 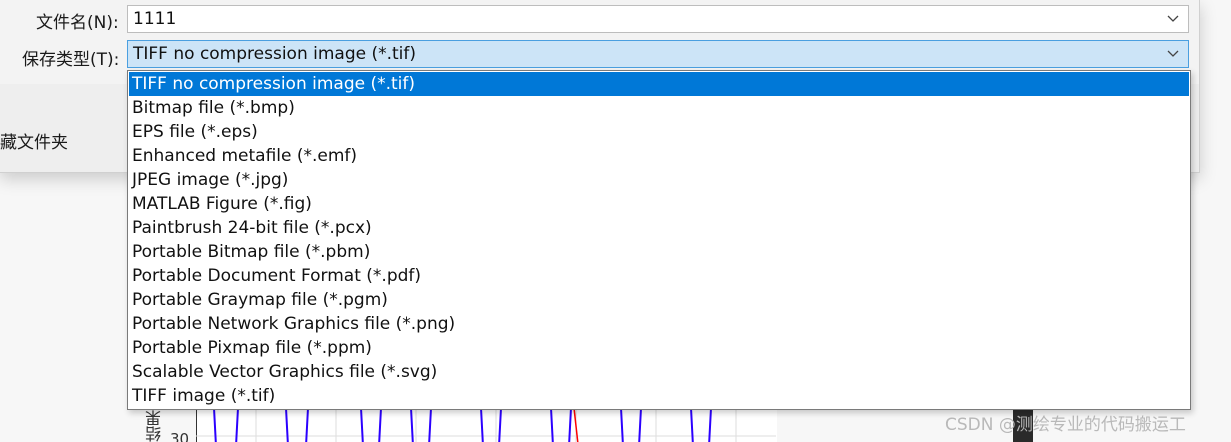 I want to click on y-axis-label-fragment: 结果, so click(x=154, y=426).